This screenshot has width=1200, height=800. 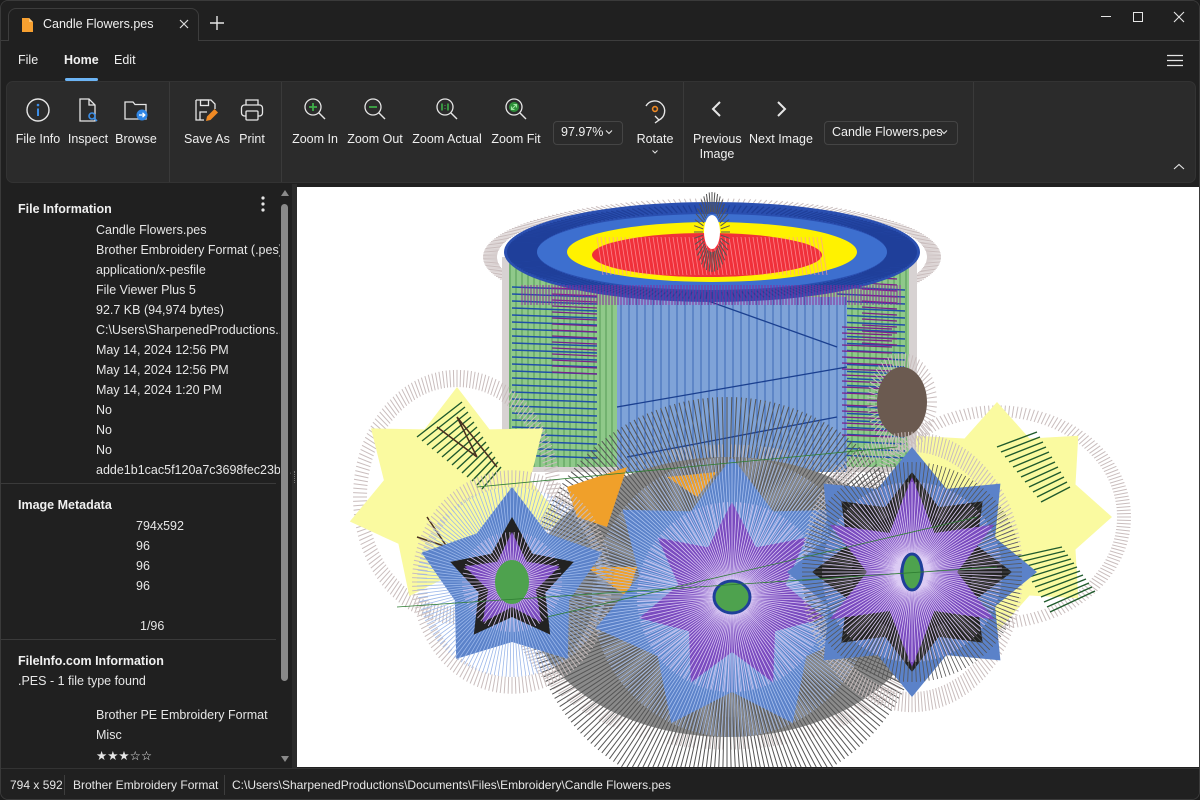 I want to click on maximize-icon, so click(x=1138, y=17).